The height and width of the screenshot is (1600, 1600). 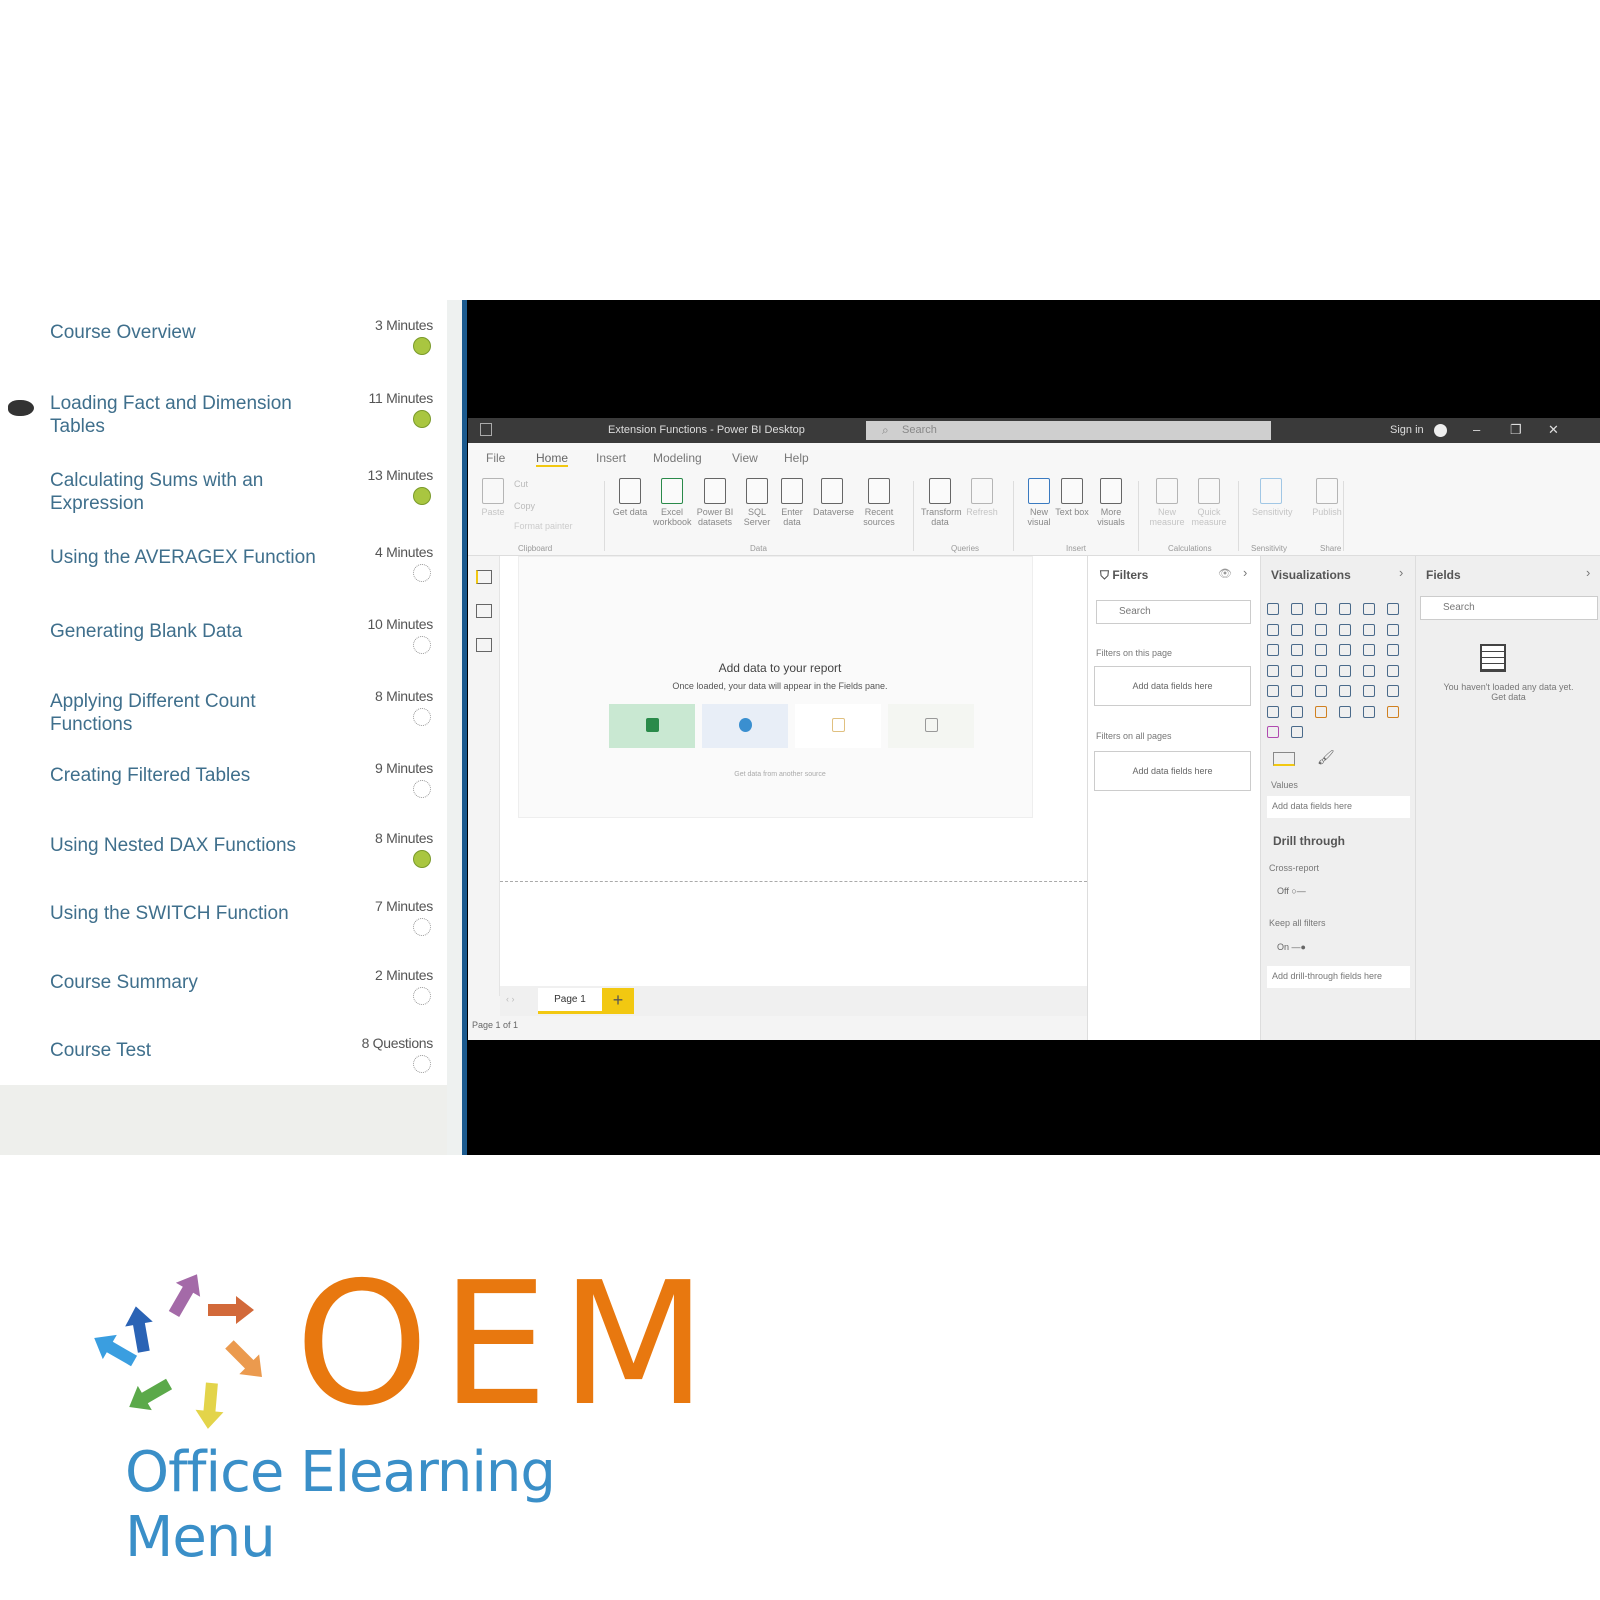 I want to click on more-visuals-button: More visuals, so click(x=1111, y=502).